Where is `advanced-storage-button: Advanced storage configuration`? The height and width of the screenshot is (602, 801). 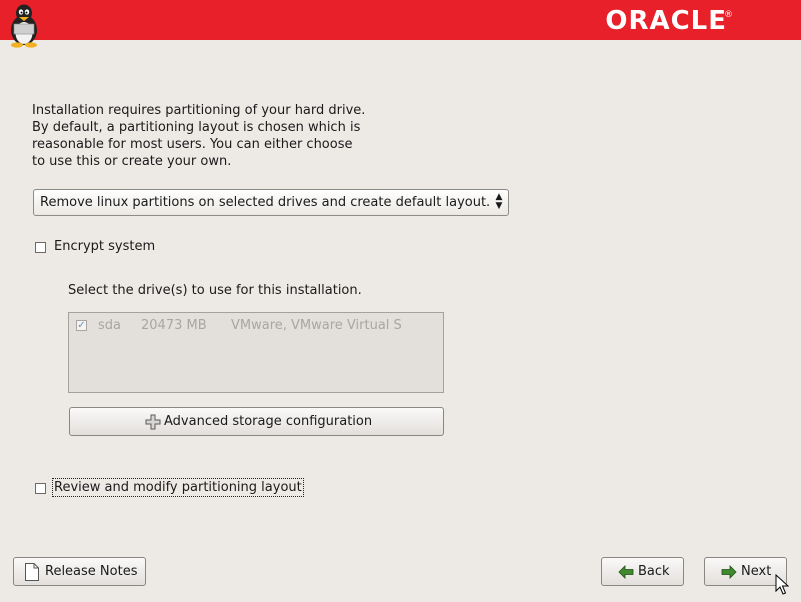
advanced-storage-button: Advanced storage configuration is located at coordinates (256, 421).